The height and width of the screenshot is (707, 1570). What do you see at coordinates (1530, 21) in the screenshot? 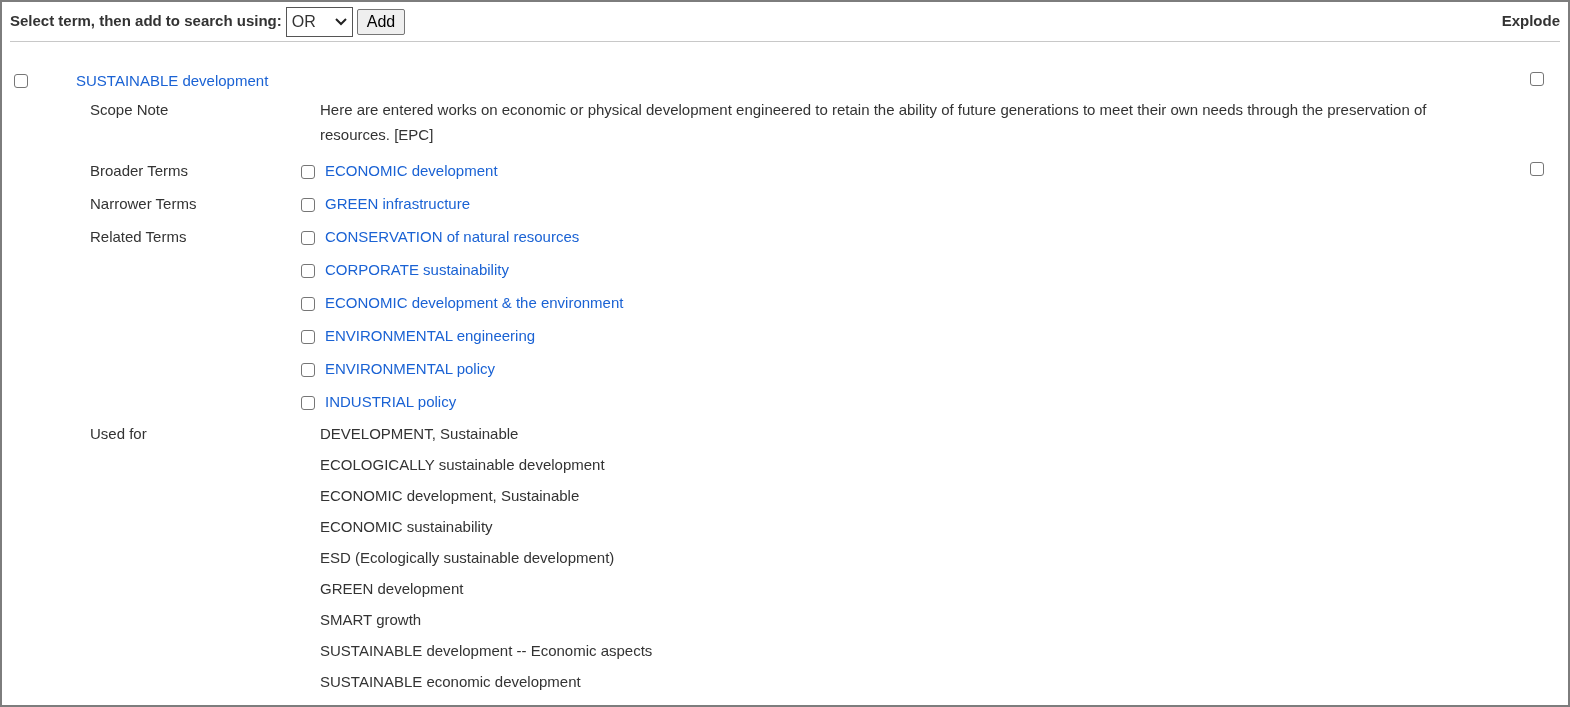
I see `explode-heading: Explode` at bounding box center [1530, 21].